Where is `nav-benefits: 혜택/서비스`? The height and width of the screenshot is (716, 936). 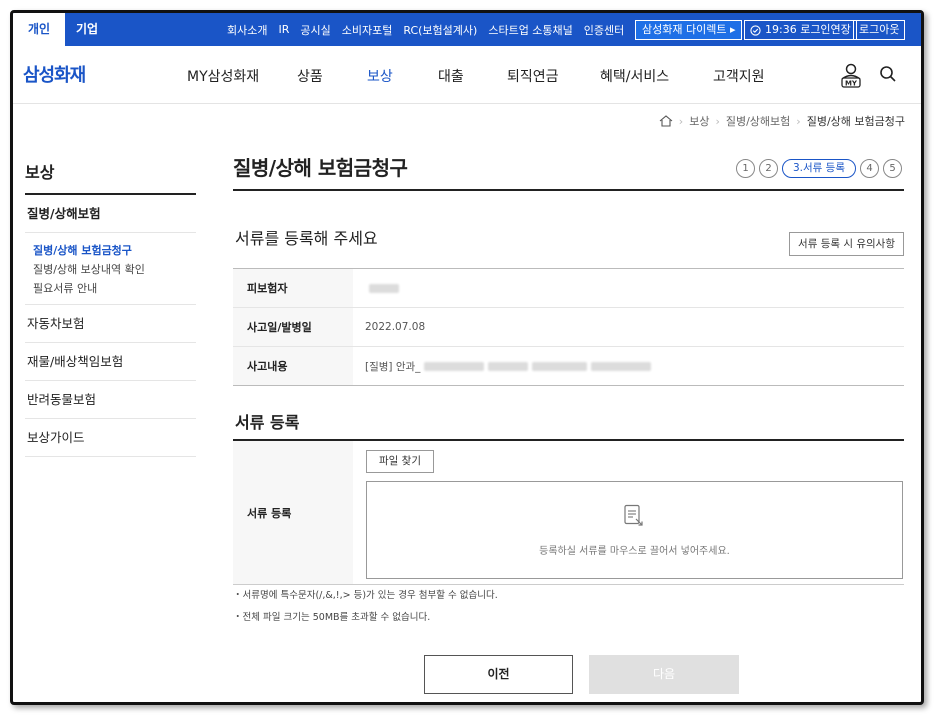 nav-benefits: 혜택/서비스 is located at coordinates (634, 76).